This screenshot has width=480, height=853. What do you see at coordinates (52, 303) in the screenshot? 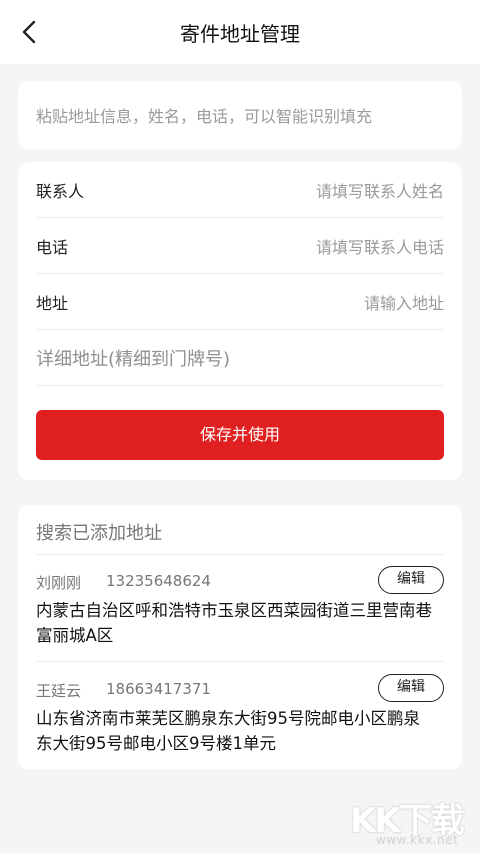
I see `address-label: 地址` at bounding box center [52, 303].